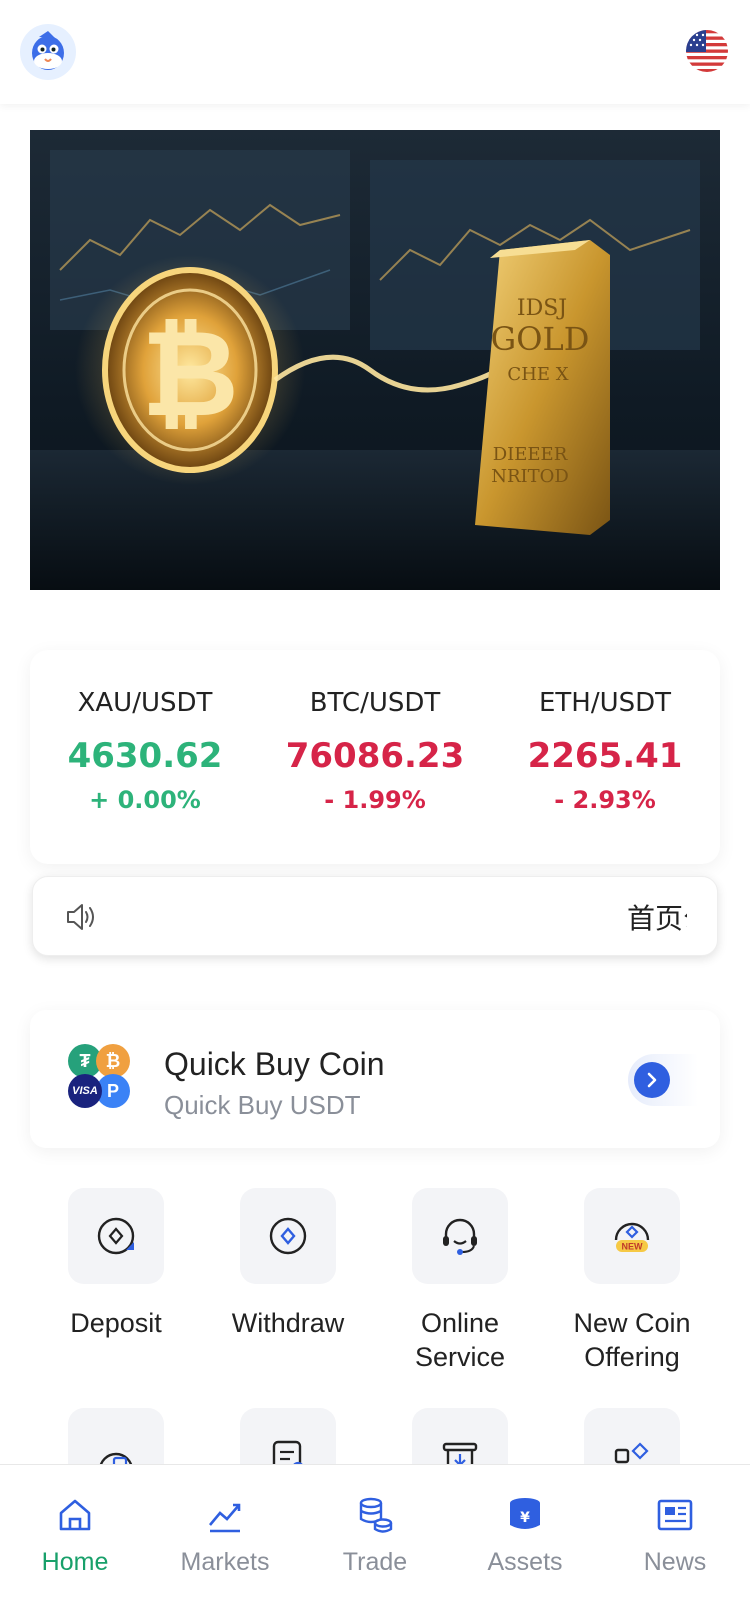 This screenshot has width=750, height=1624. I want to click on speaker-icon, so click(81, 919).